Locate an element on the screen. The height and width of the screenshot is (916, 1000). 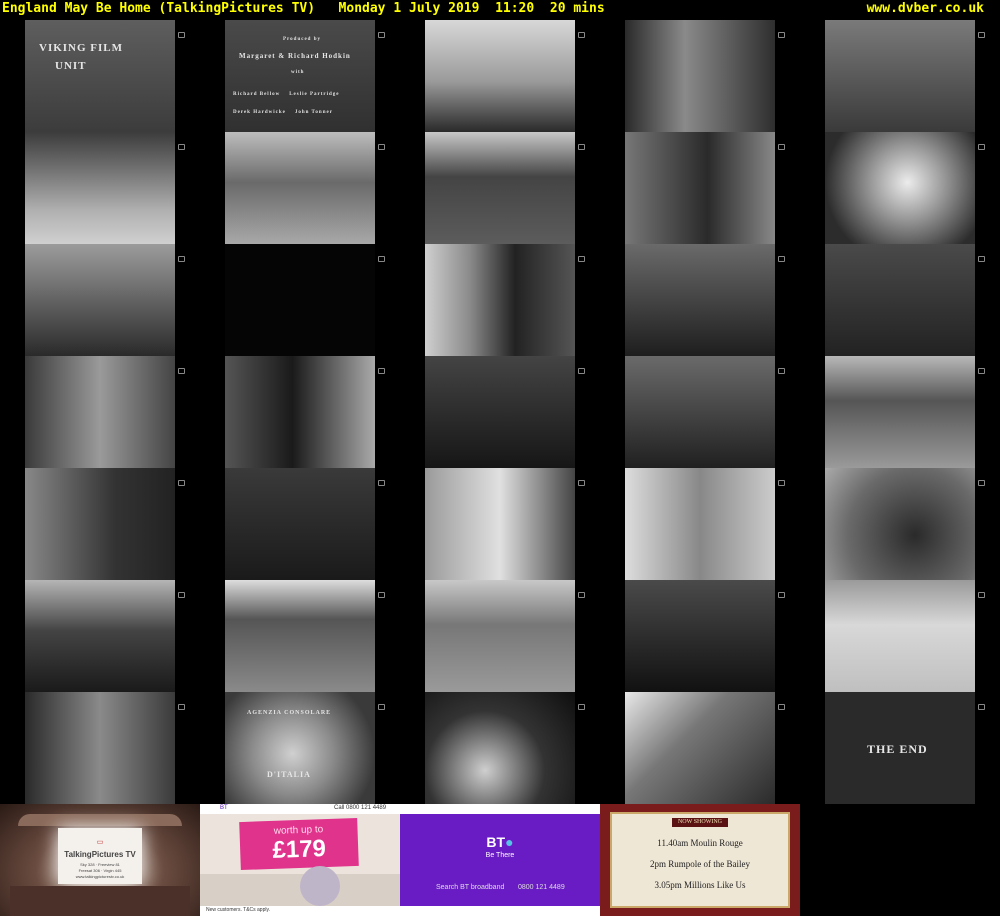
frame-yard-figures is located at coordinates (100, 188).